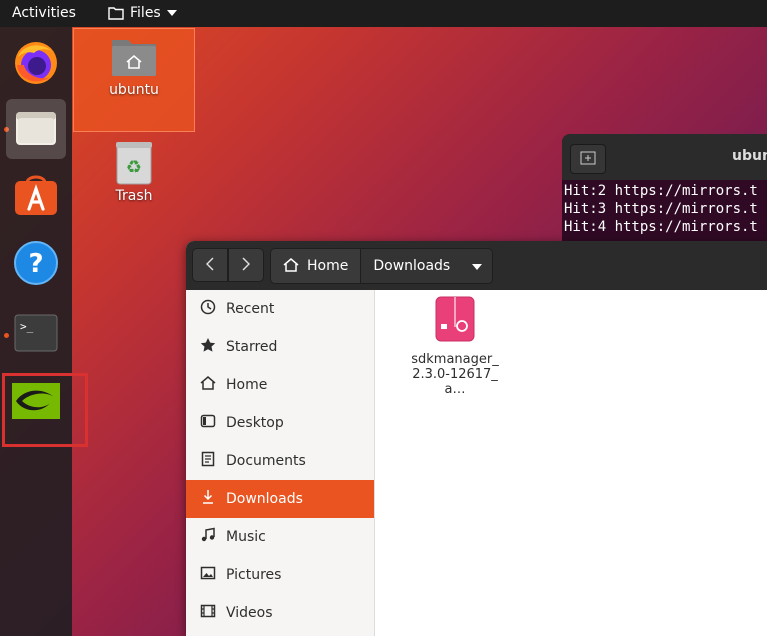 This screenshot has height=636, width=767. I want to click on new-tab-button, so click(588, 159).